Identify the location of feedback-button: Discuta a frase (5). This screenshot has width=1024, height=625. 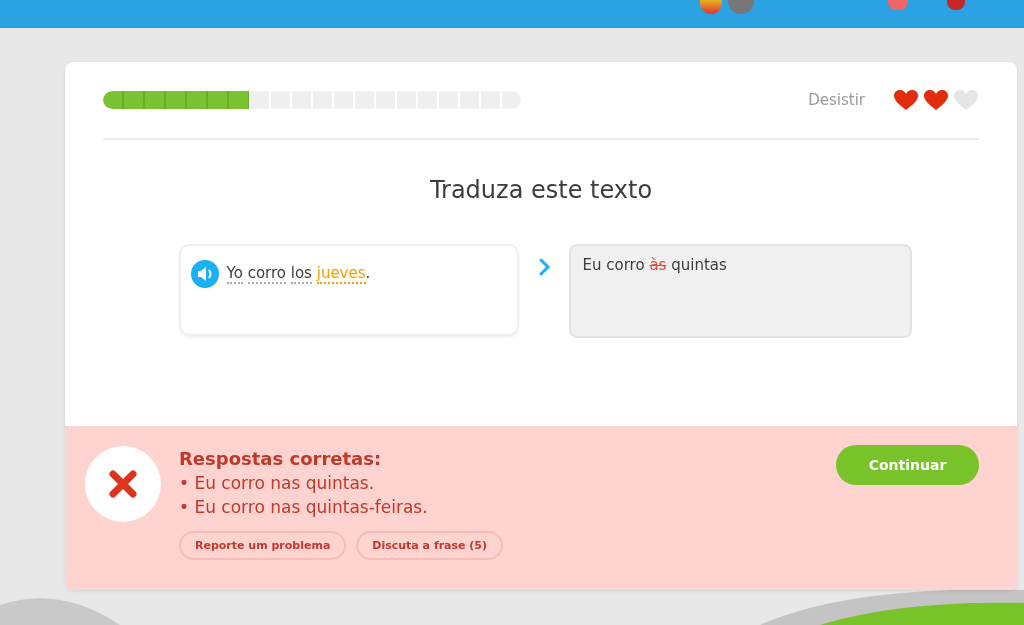
(430, 545).